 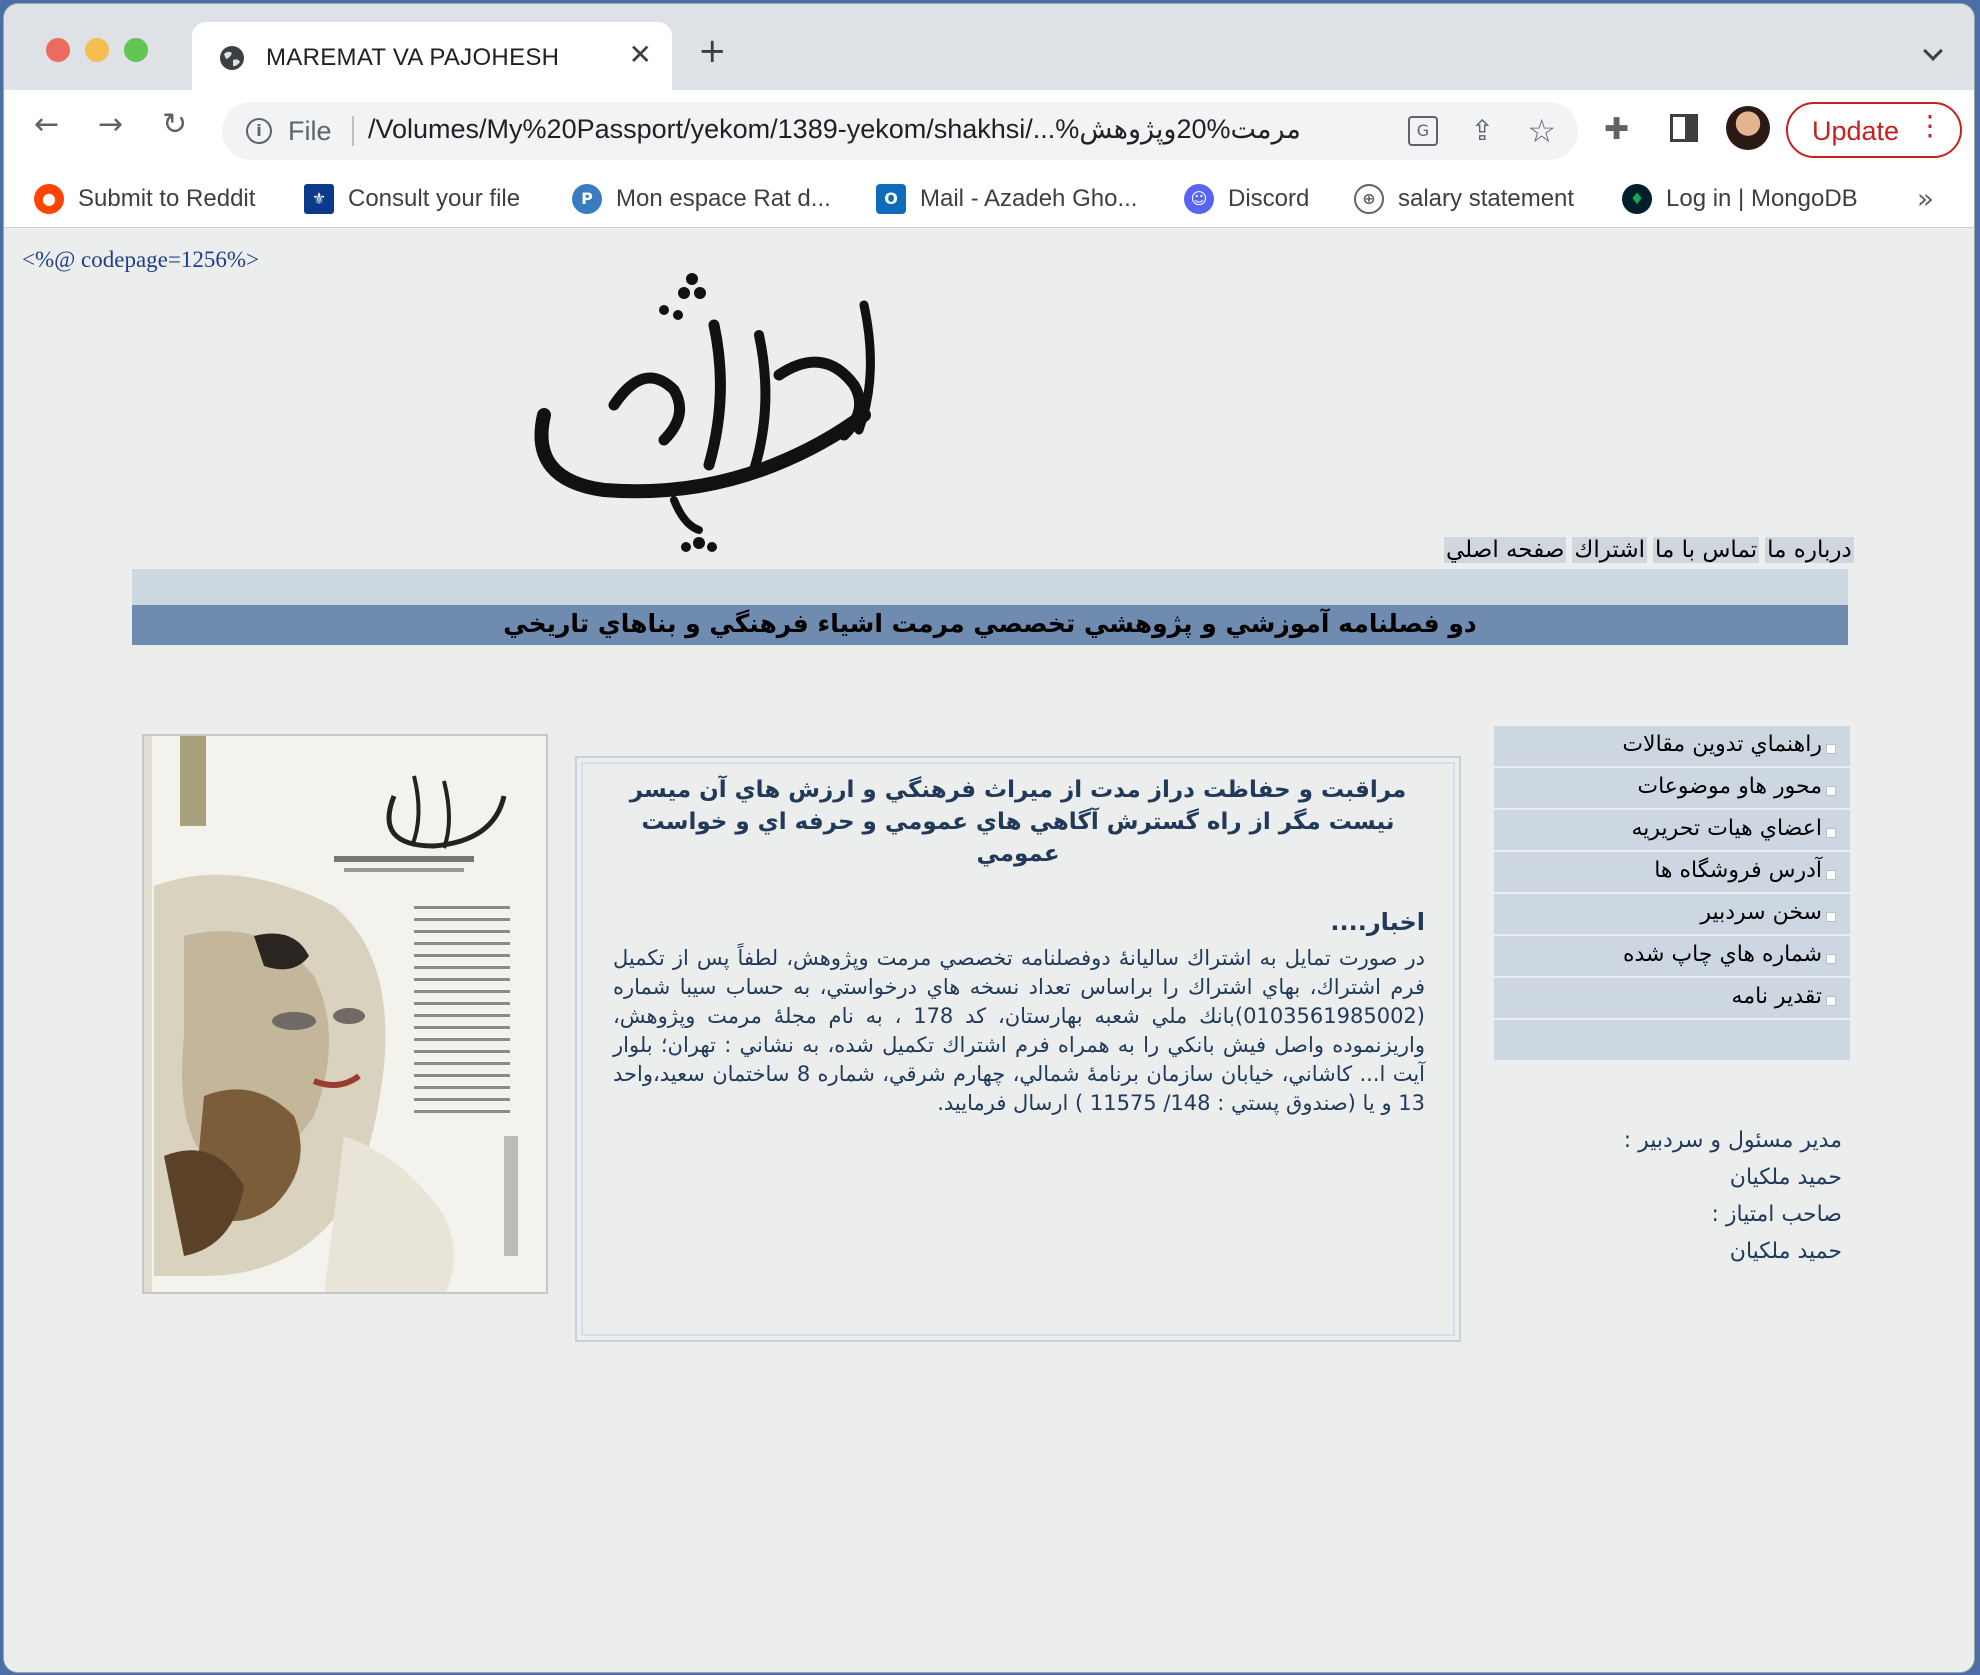 I want to click on editor-label: مدير مسئول و سردبير :, so click(x=1732, y=1140).